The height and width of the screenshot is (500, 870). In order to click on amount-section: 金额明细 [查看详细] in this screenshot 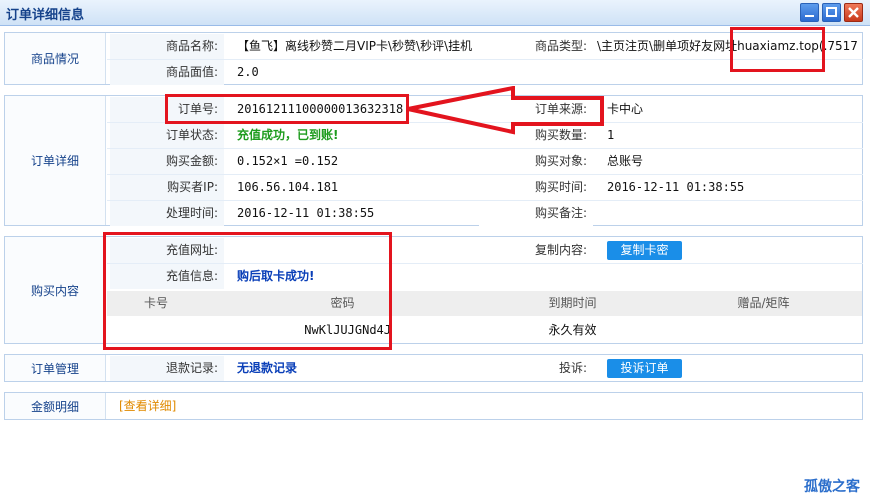, I will do `click(433, 406)`.